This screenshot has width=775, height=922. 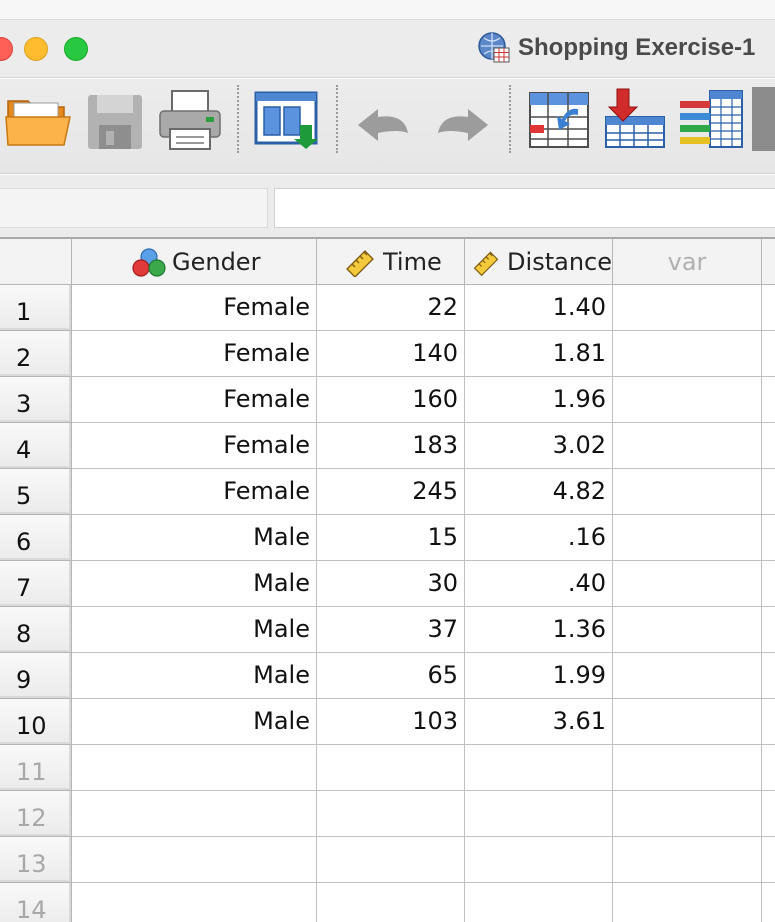 I want to click on cell-time: 22, so click(x=391, y=308).